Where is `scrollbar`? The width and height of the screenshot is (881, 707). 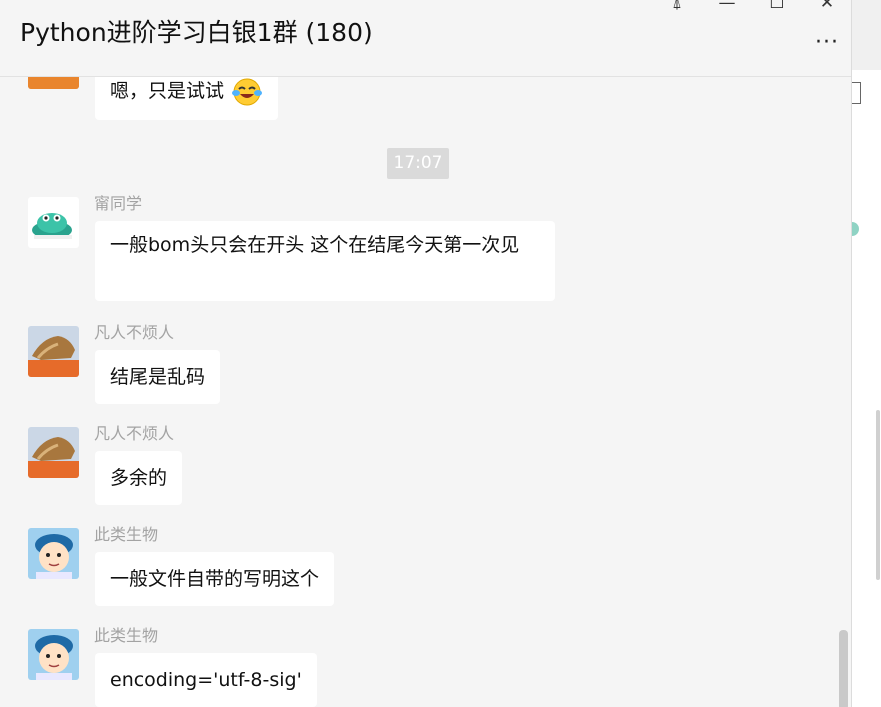
scrollbar is located at coordinates (843, 668).